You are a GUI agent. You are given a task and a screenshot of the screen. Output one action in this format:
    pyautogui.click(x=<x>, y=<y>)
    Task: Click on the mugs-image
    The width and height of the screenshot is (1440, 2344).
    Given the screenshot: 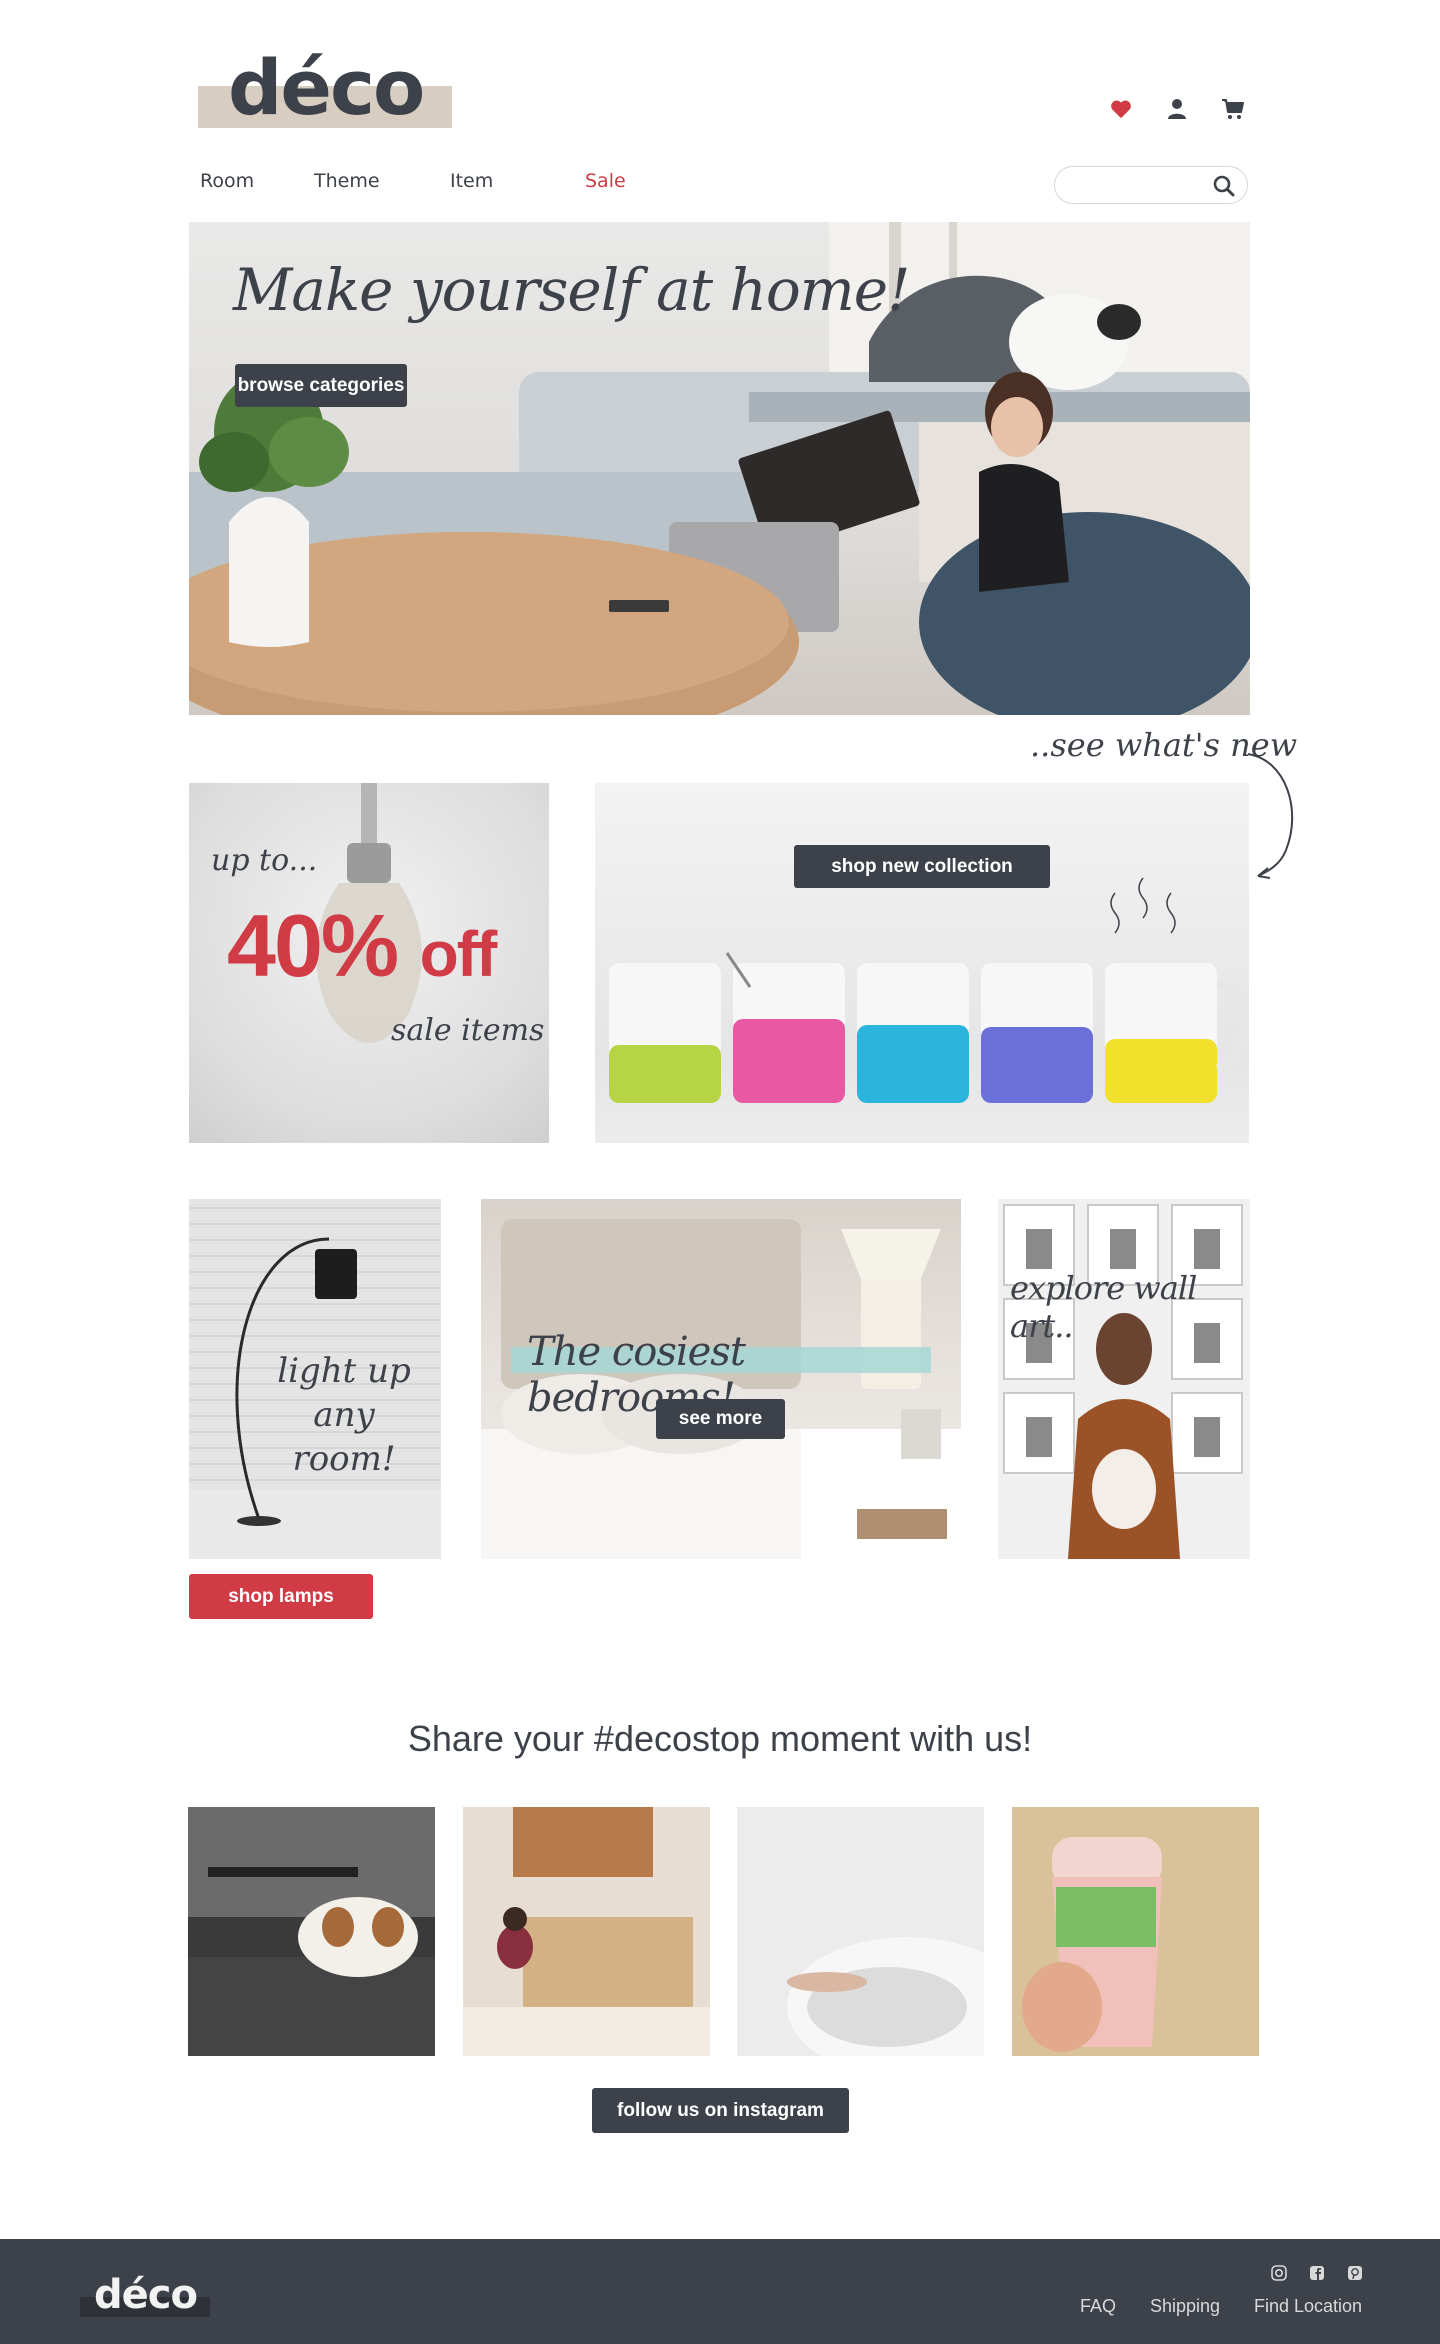 What is the action you would take?
    pyautogui.click(x=928, y=990)
    